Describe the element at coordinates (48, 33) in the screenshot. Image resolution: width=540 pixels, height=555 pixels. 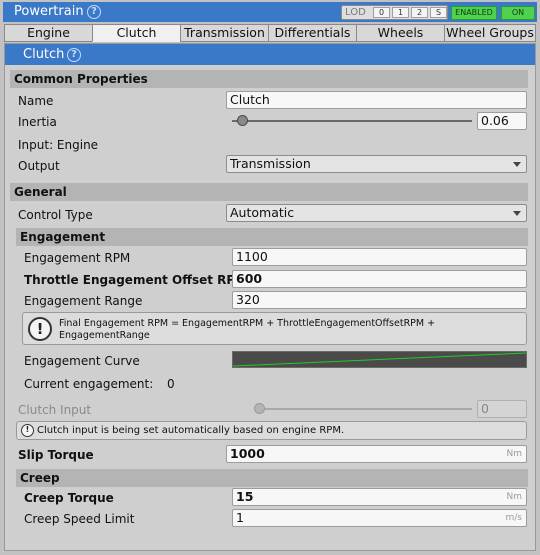
I see `tab-engine: Engine` at that location.